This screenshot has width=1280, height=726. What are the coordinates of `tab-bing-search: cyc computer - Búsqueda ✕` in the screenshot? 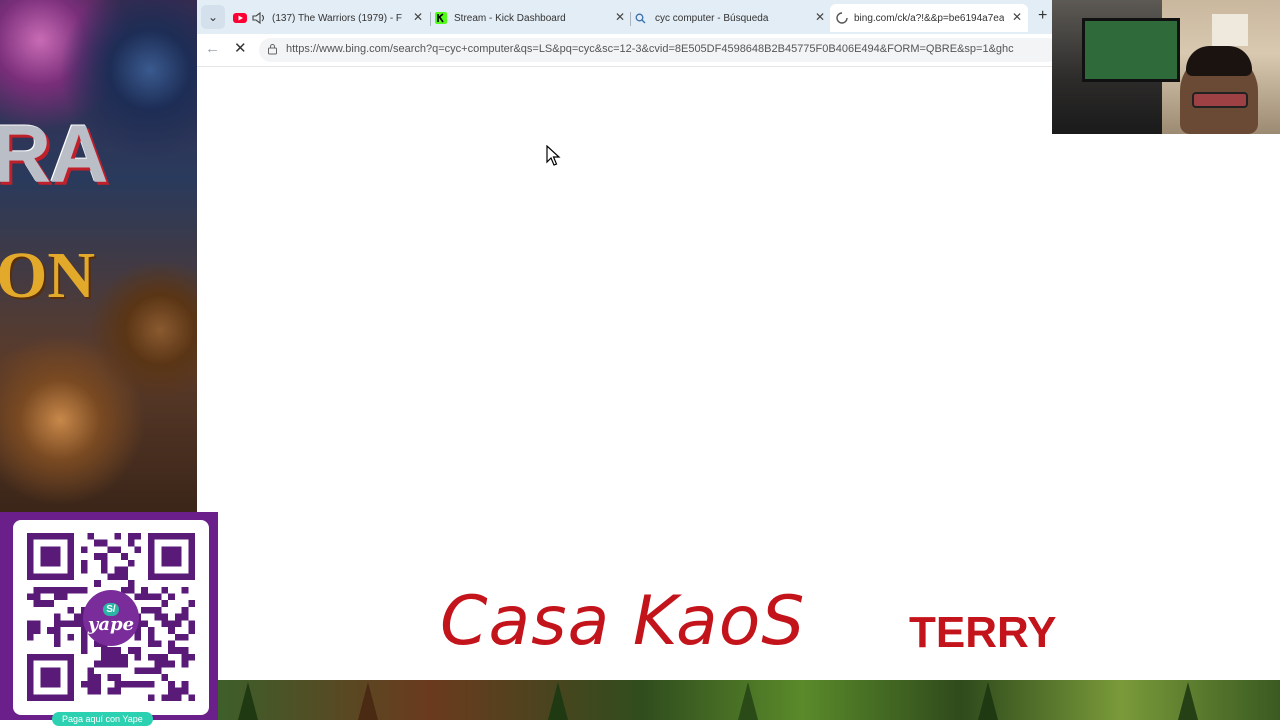 It's located at (733, 18).